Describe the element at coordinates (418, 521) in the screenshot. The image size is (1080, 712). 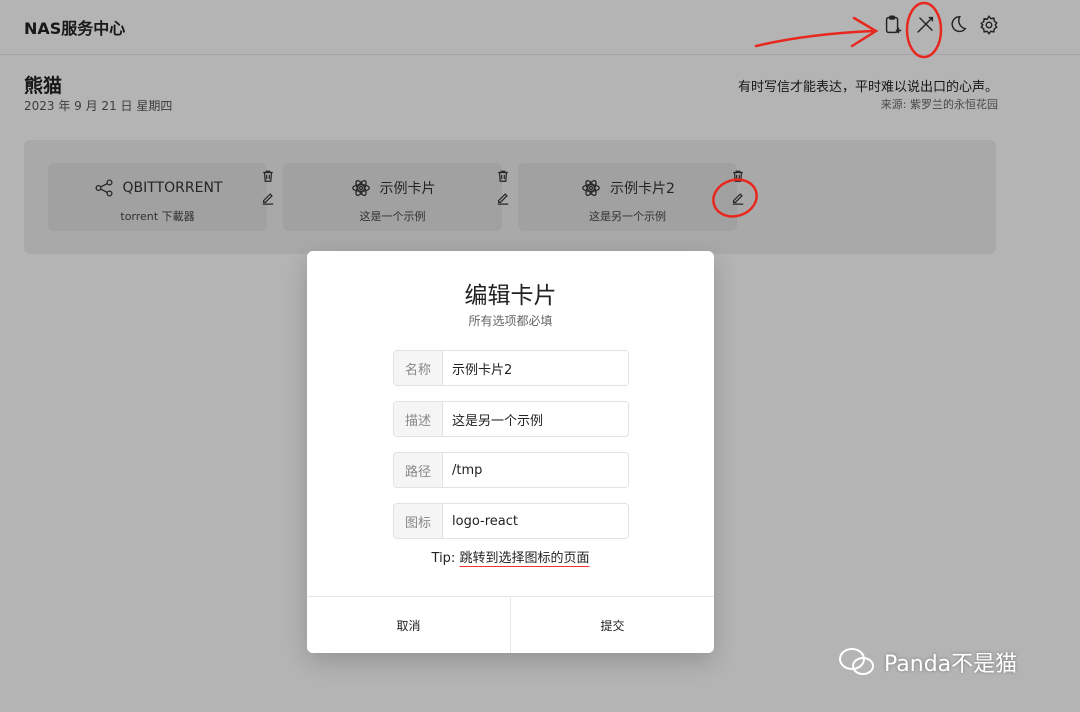
I see `field-label: 图标` at that location.